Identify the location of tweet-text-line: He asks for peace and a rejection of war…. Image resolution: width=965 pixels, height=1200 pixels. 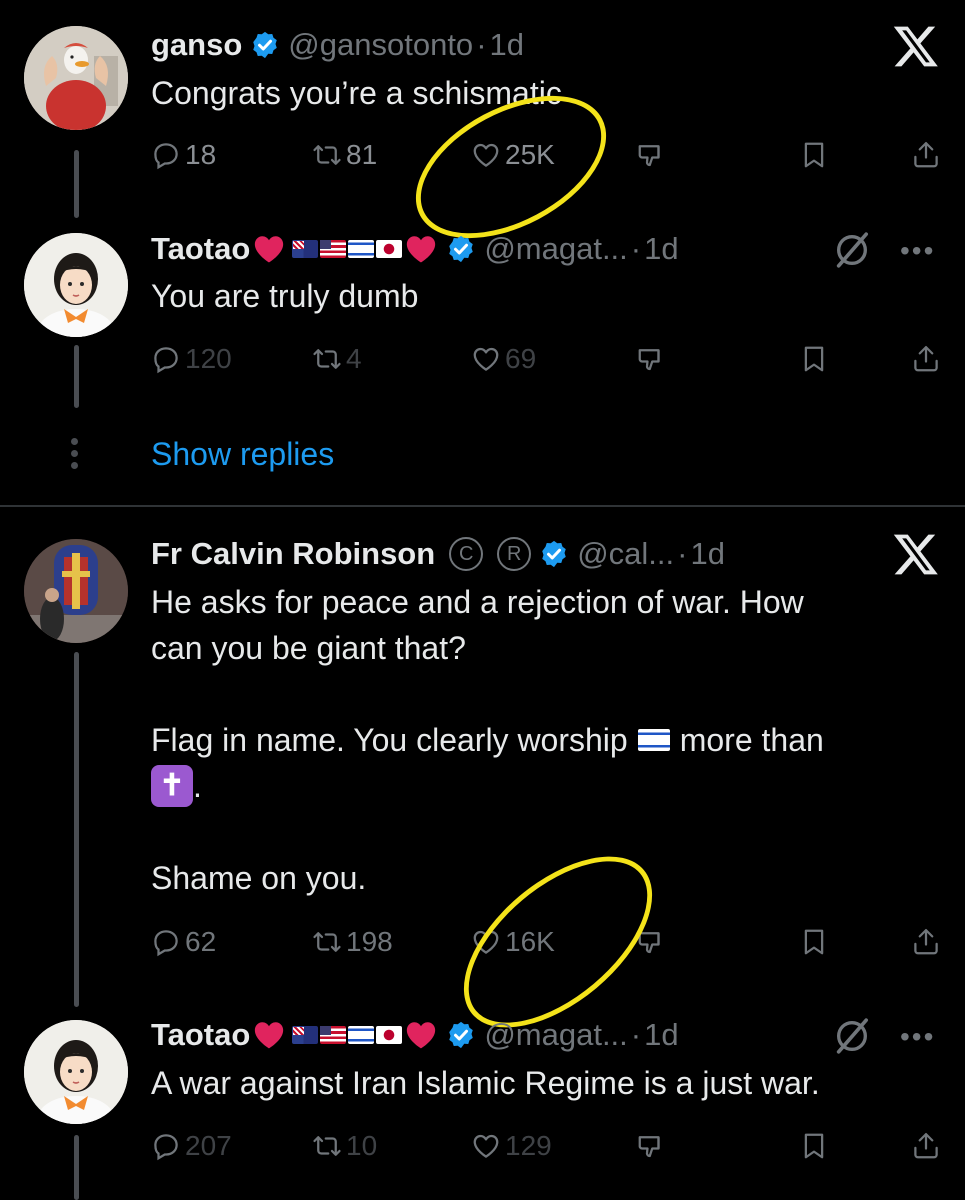
(477, 602).